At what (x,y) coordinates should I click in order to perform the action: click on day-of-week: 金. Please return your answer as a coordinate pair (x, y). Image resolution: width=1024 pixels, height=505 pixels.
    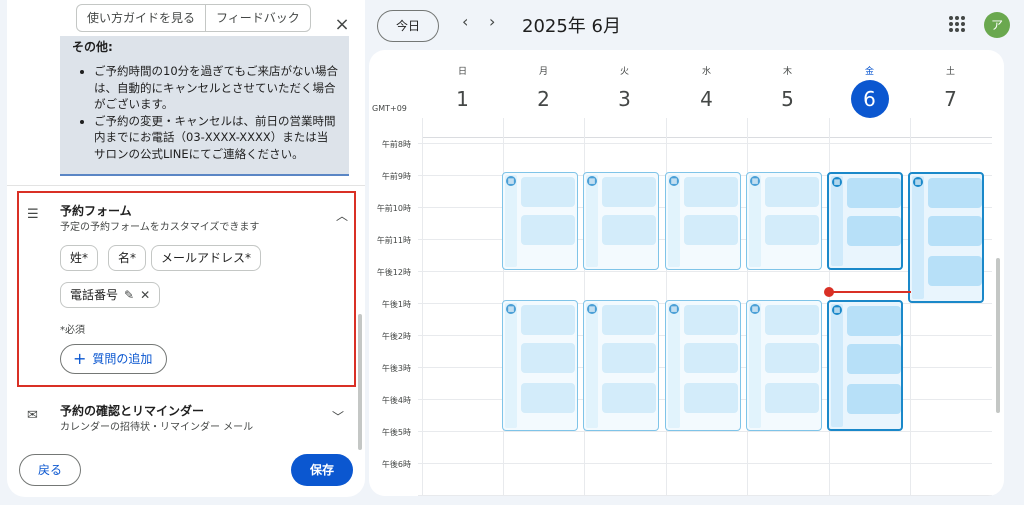
    Looking at the image, I should click on (869, 72).